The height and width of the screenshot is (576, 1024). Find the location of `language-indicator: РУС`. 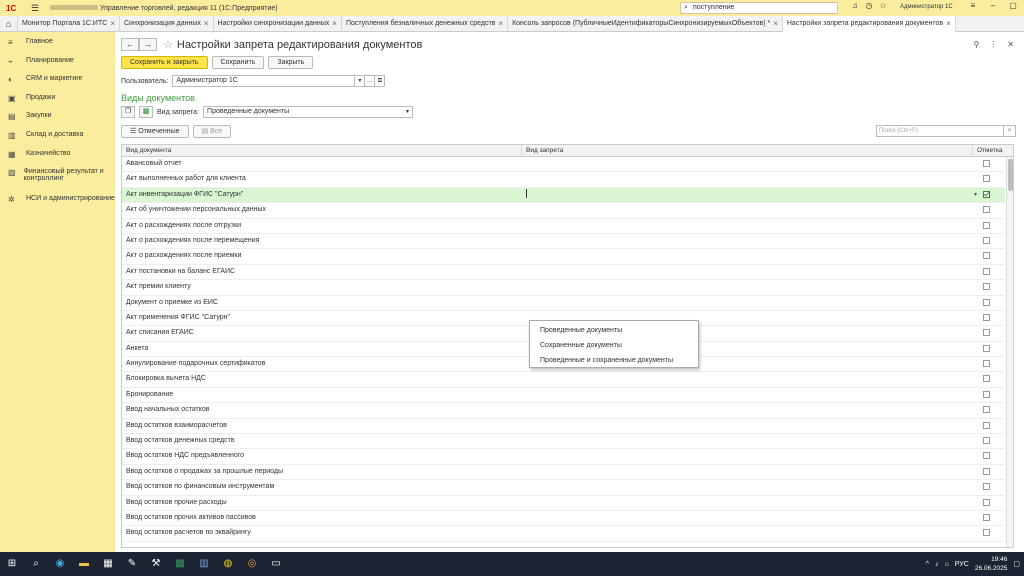

language-indicator: РУС is located at coordinates (962, 564).